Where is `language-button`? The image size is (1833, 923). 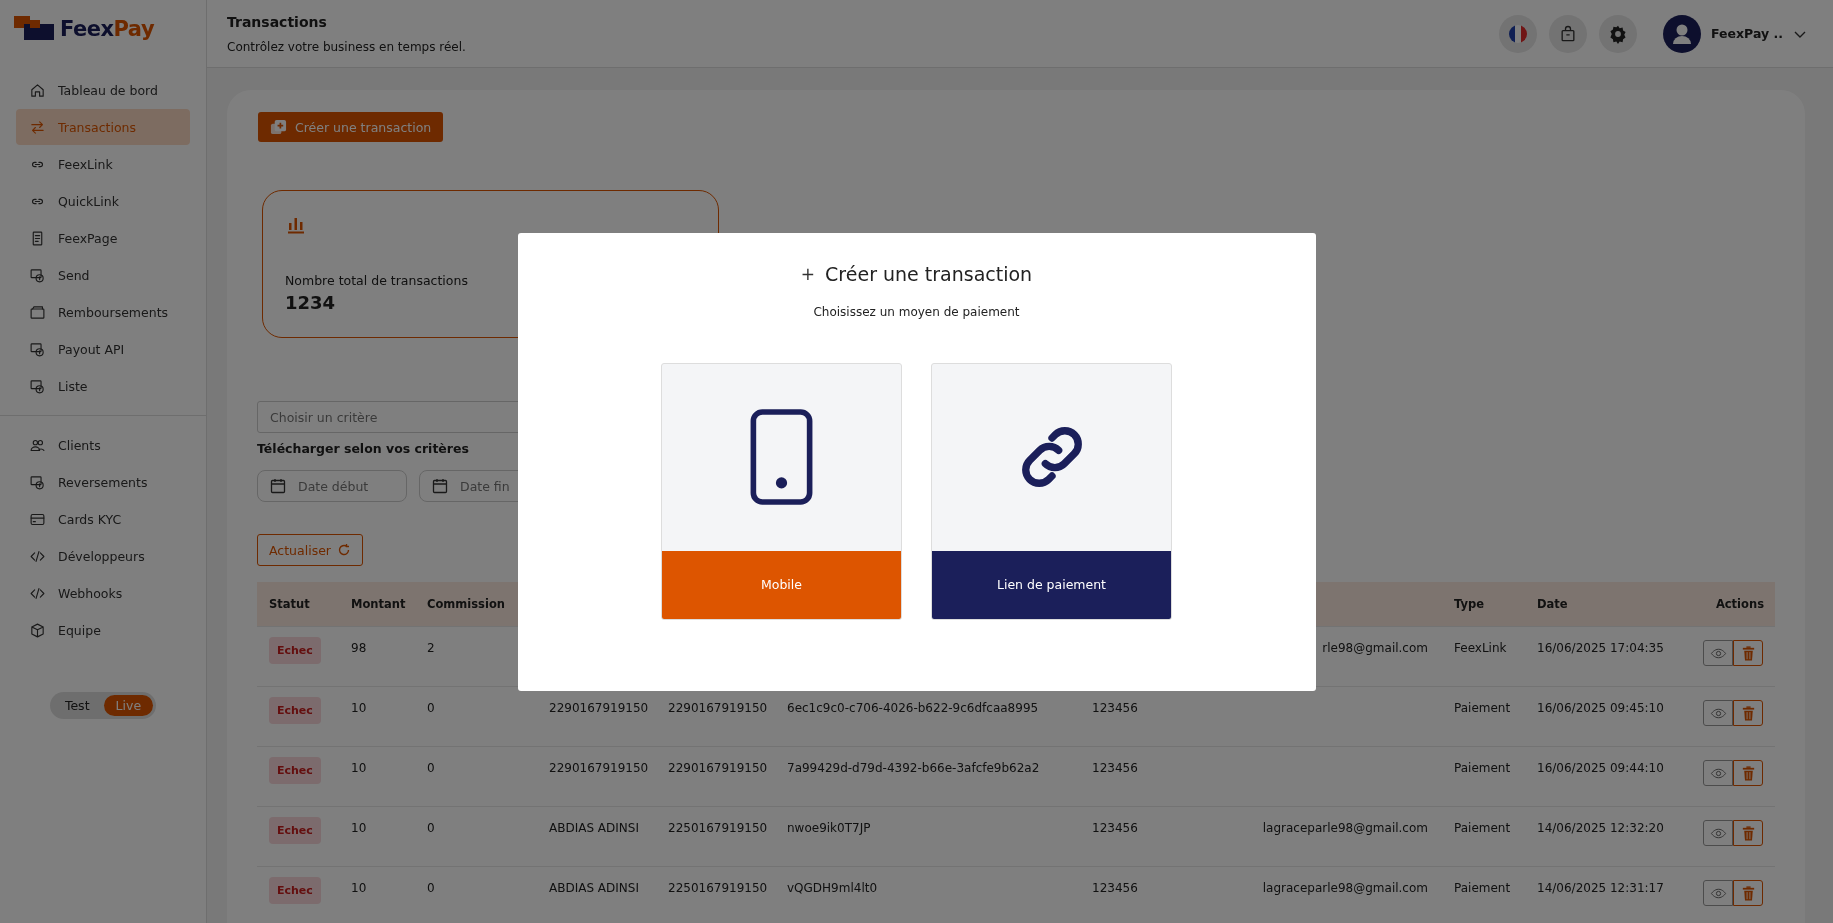
language-button is located at coordinates (1518, 33).